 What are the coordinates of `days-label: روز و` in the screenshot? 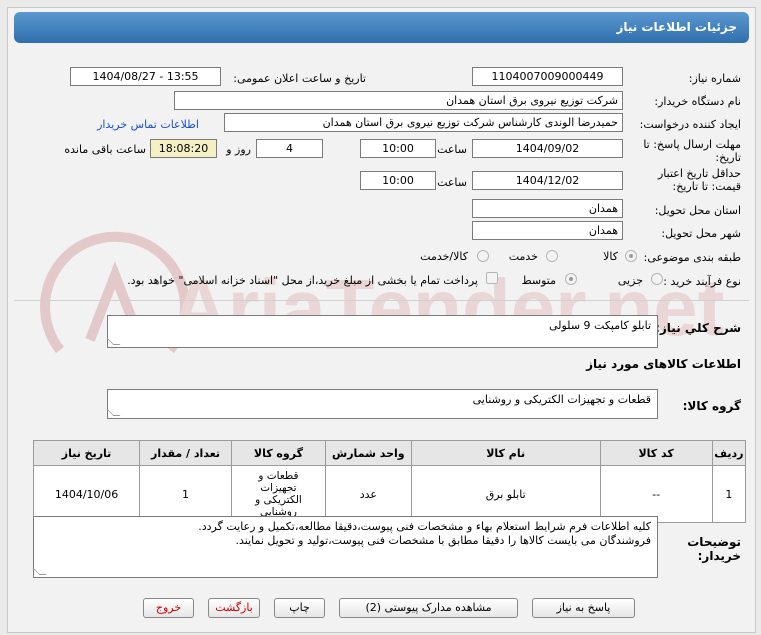 It's located at (238, 149).